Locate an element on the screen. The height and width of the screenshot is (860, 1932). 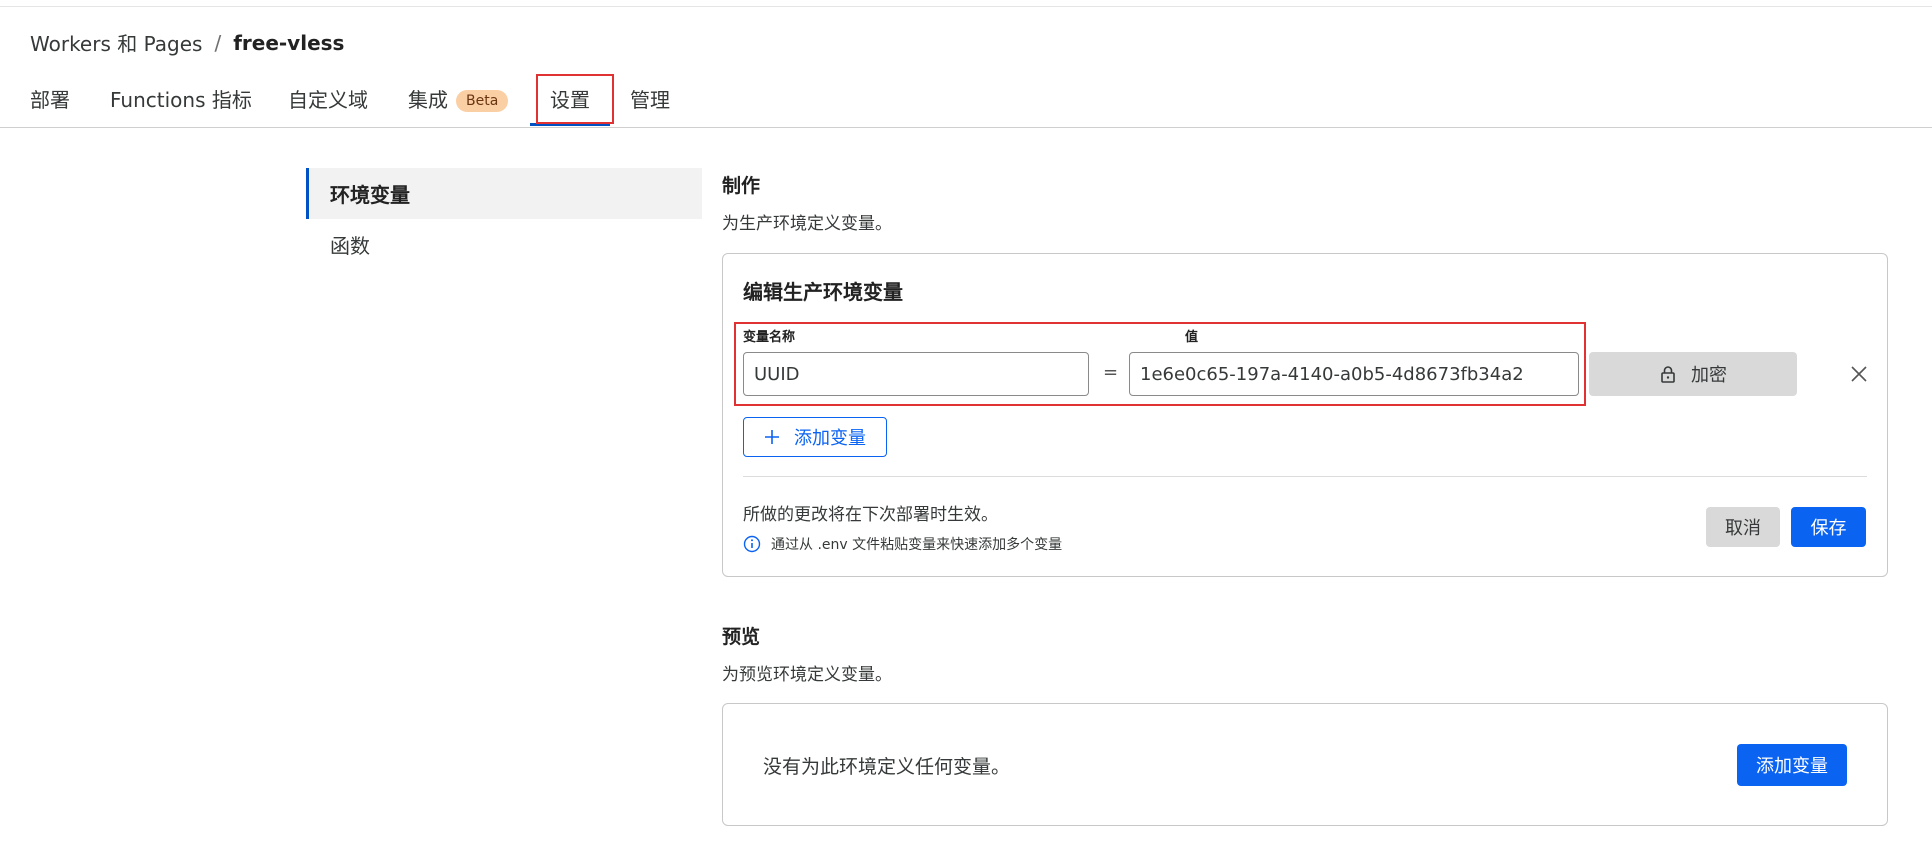
preview-add-variable-button: 添加变量 is located at coordinates (1792, 765).